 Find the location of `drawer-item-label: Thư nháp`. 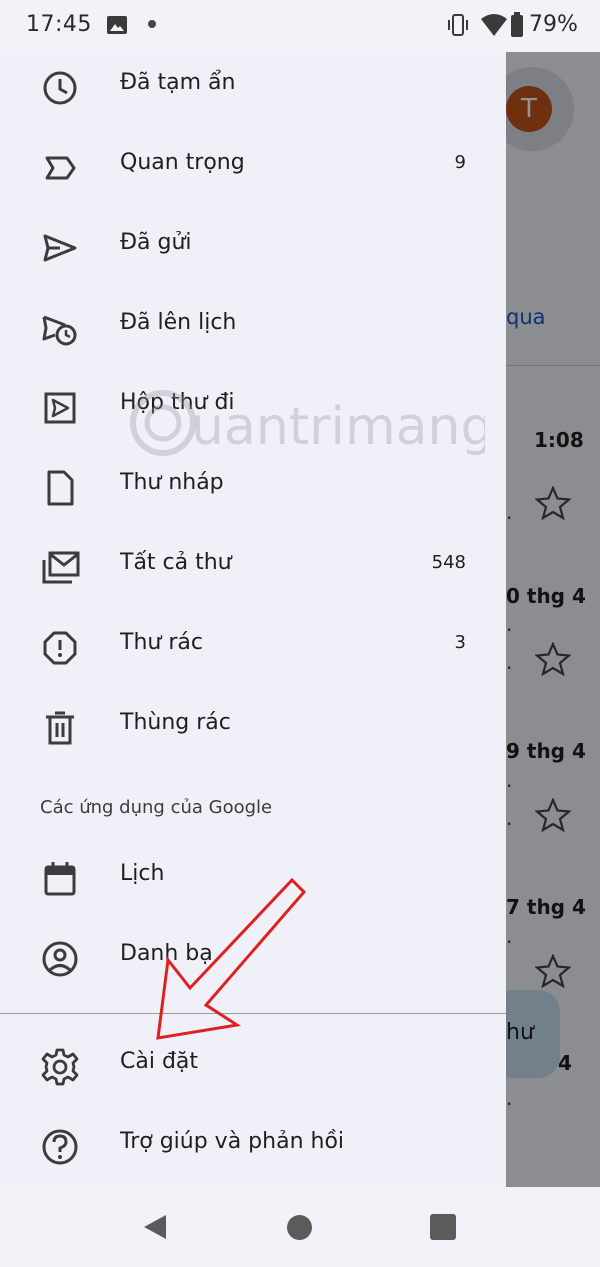

drawer-item-label: Thư nháp is located at coordinates (172, 482).